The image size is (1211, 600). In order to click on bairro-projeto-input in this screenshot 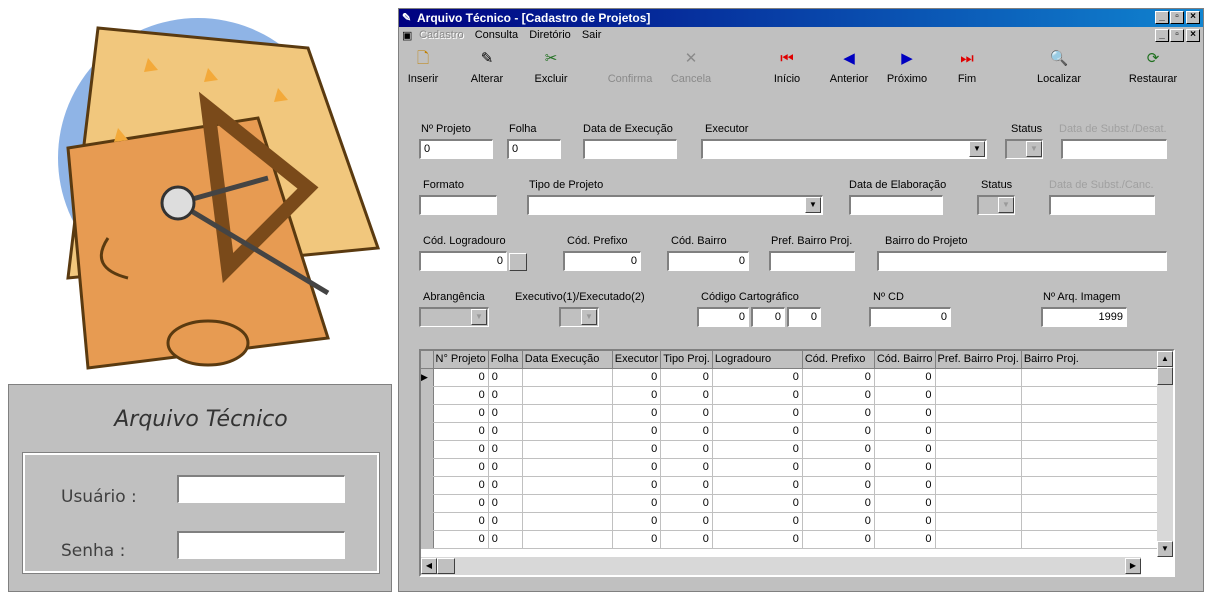, I will do `click(1022, 261)`.